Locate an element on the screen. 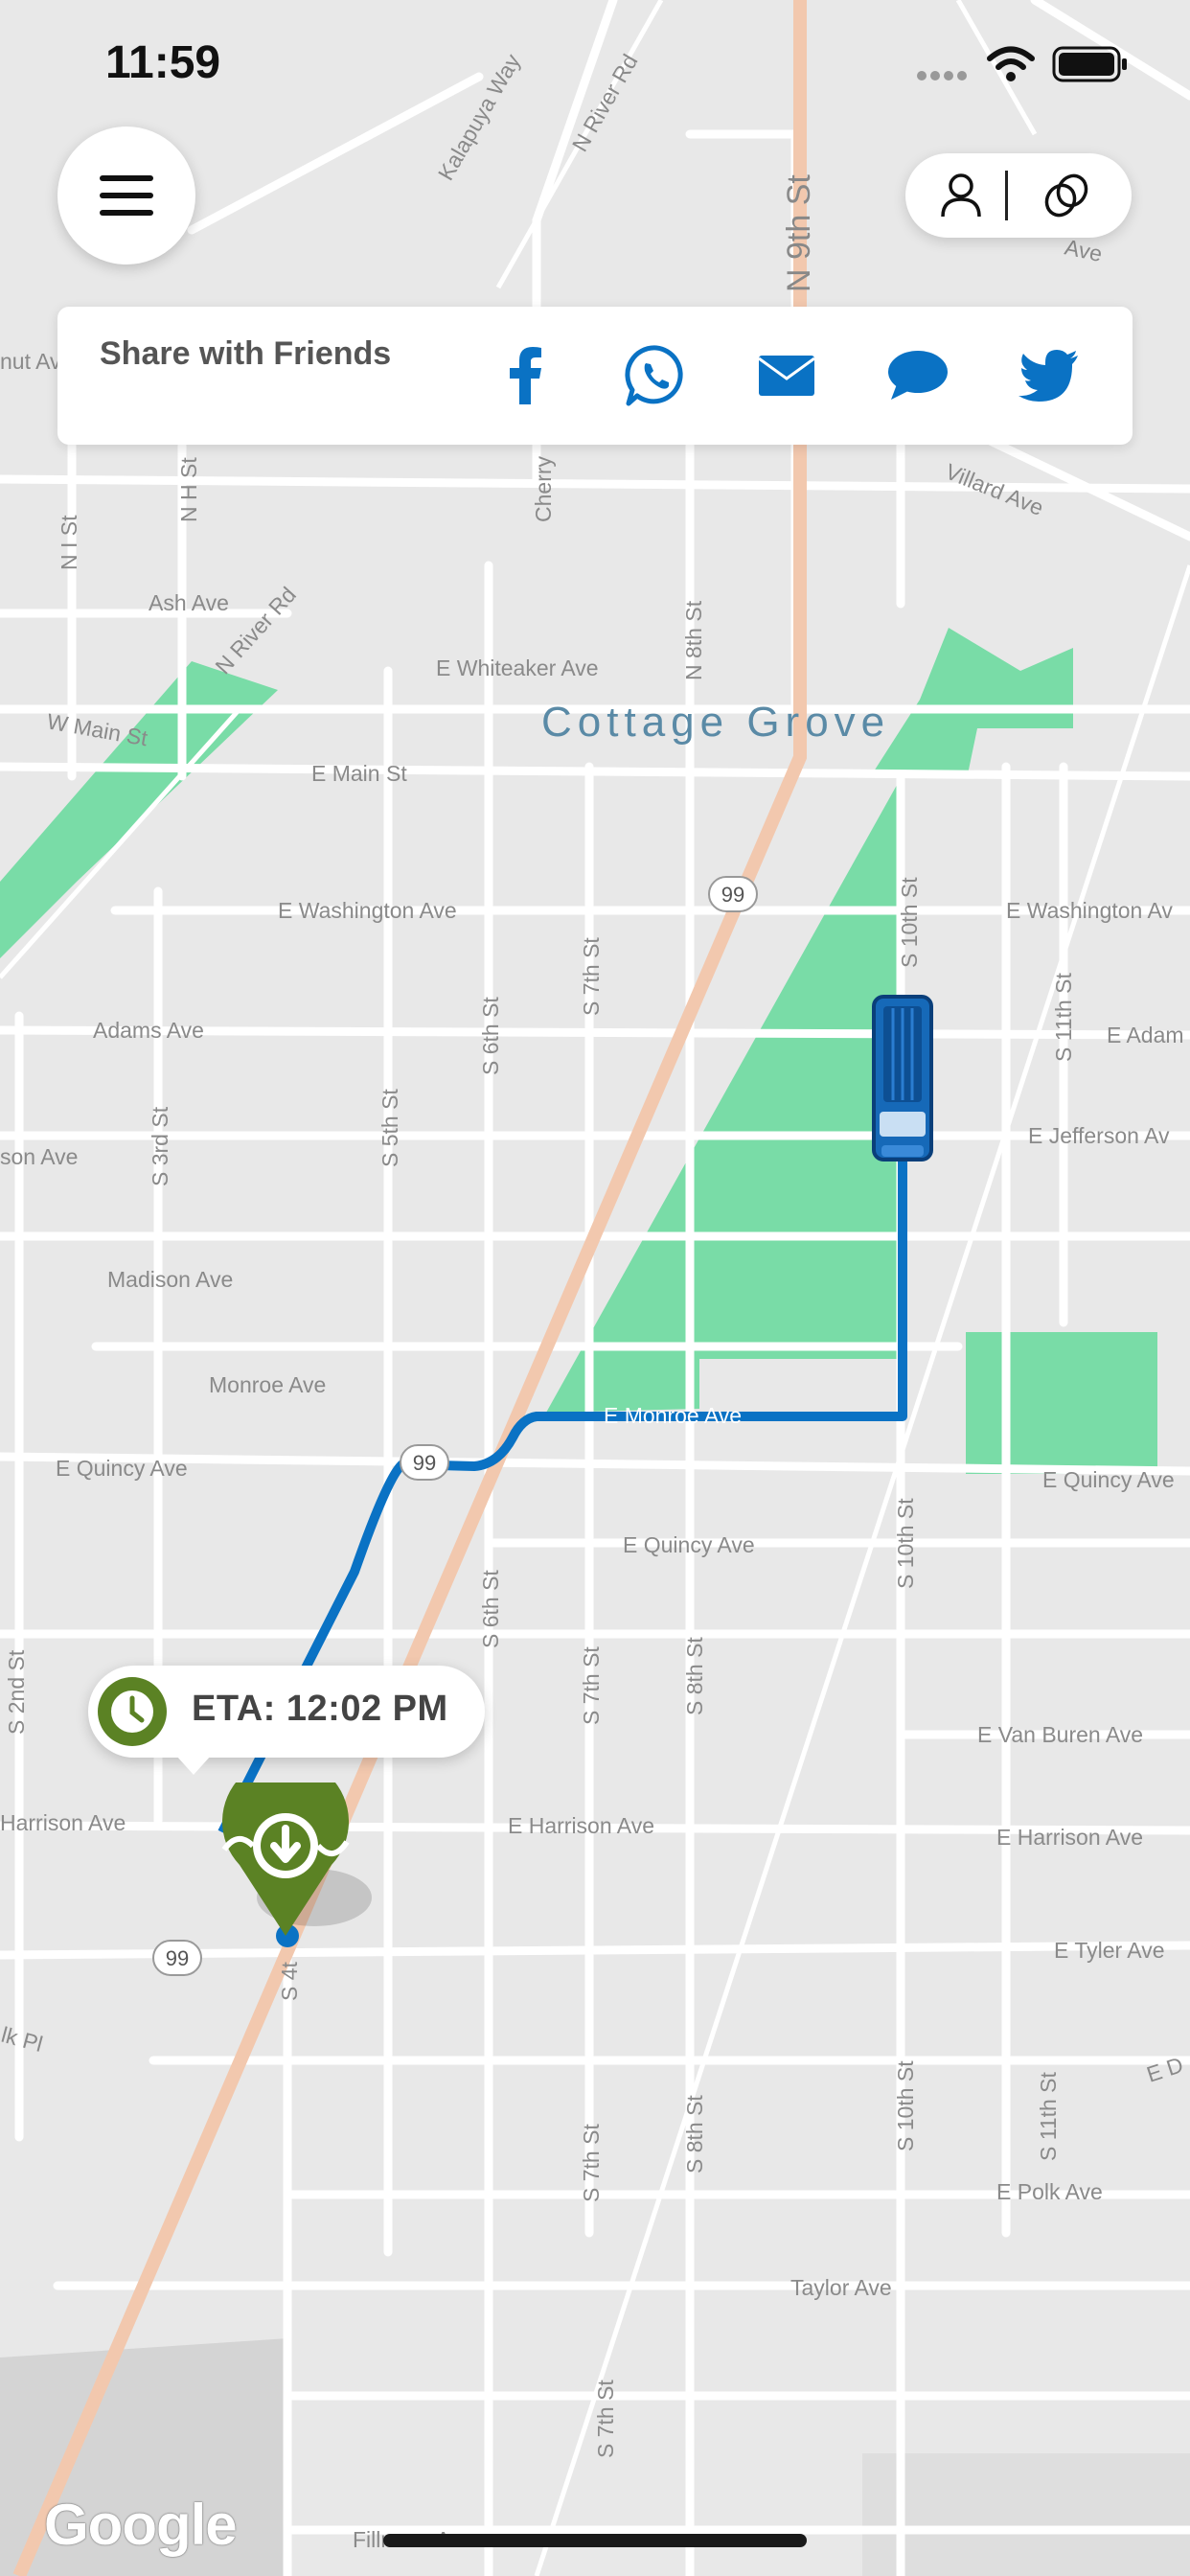  rings-icon is located at coordinates (1066, 195).